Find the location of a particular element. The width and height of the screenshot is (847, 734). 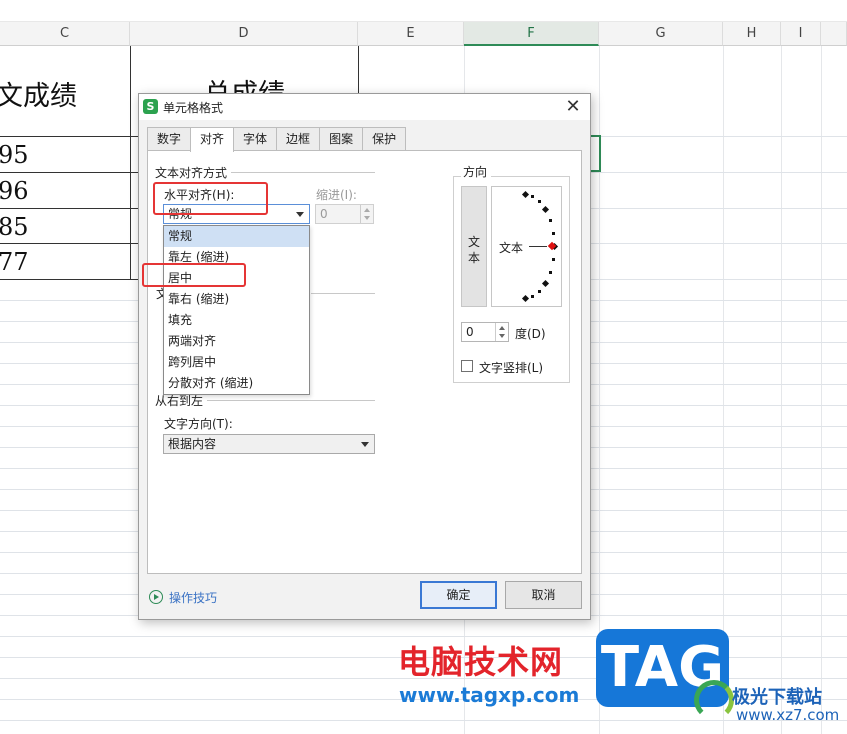

cell-value: 77 is located at coordinates (14, 262).